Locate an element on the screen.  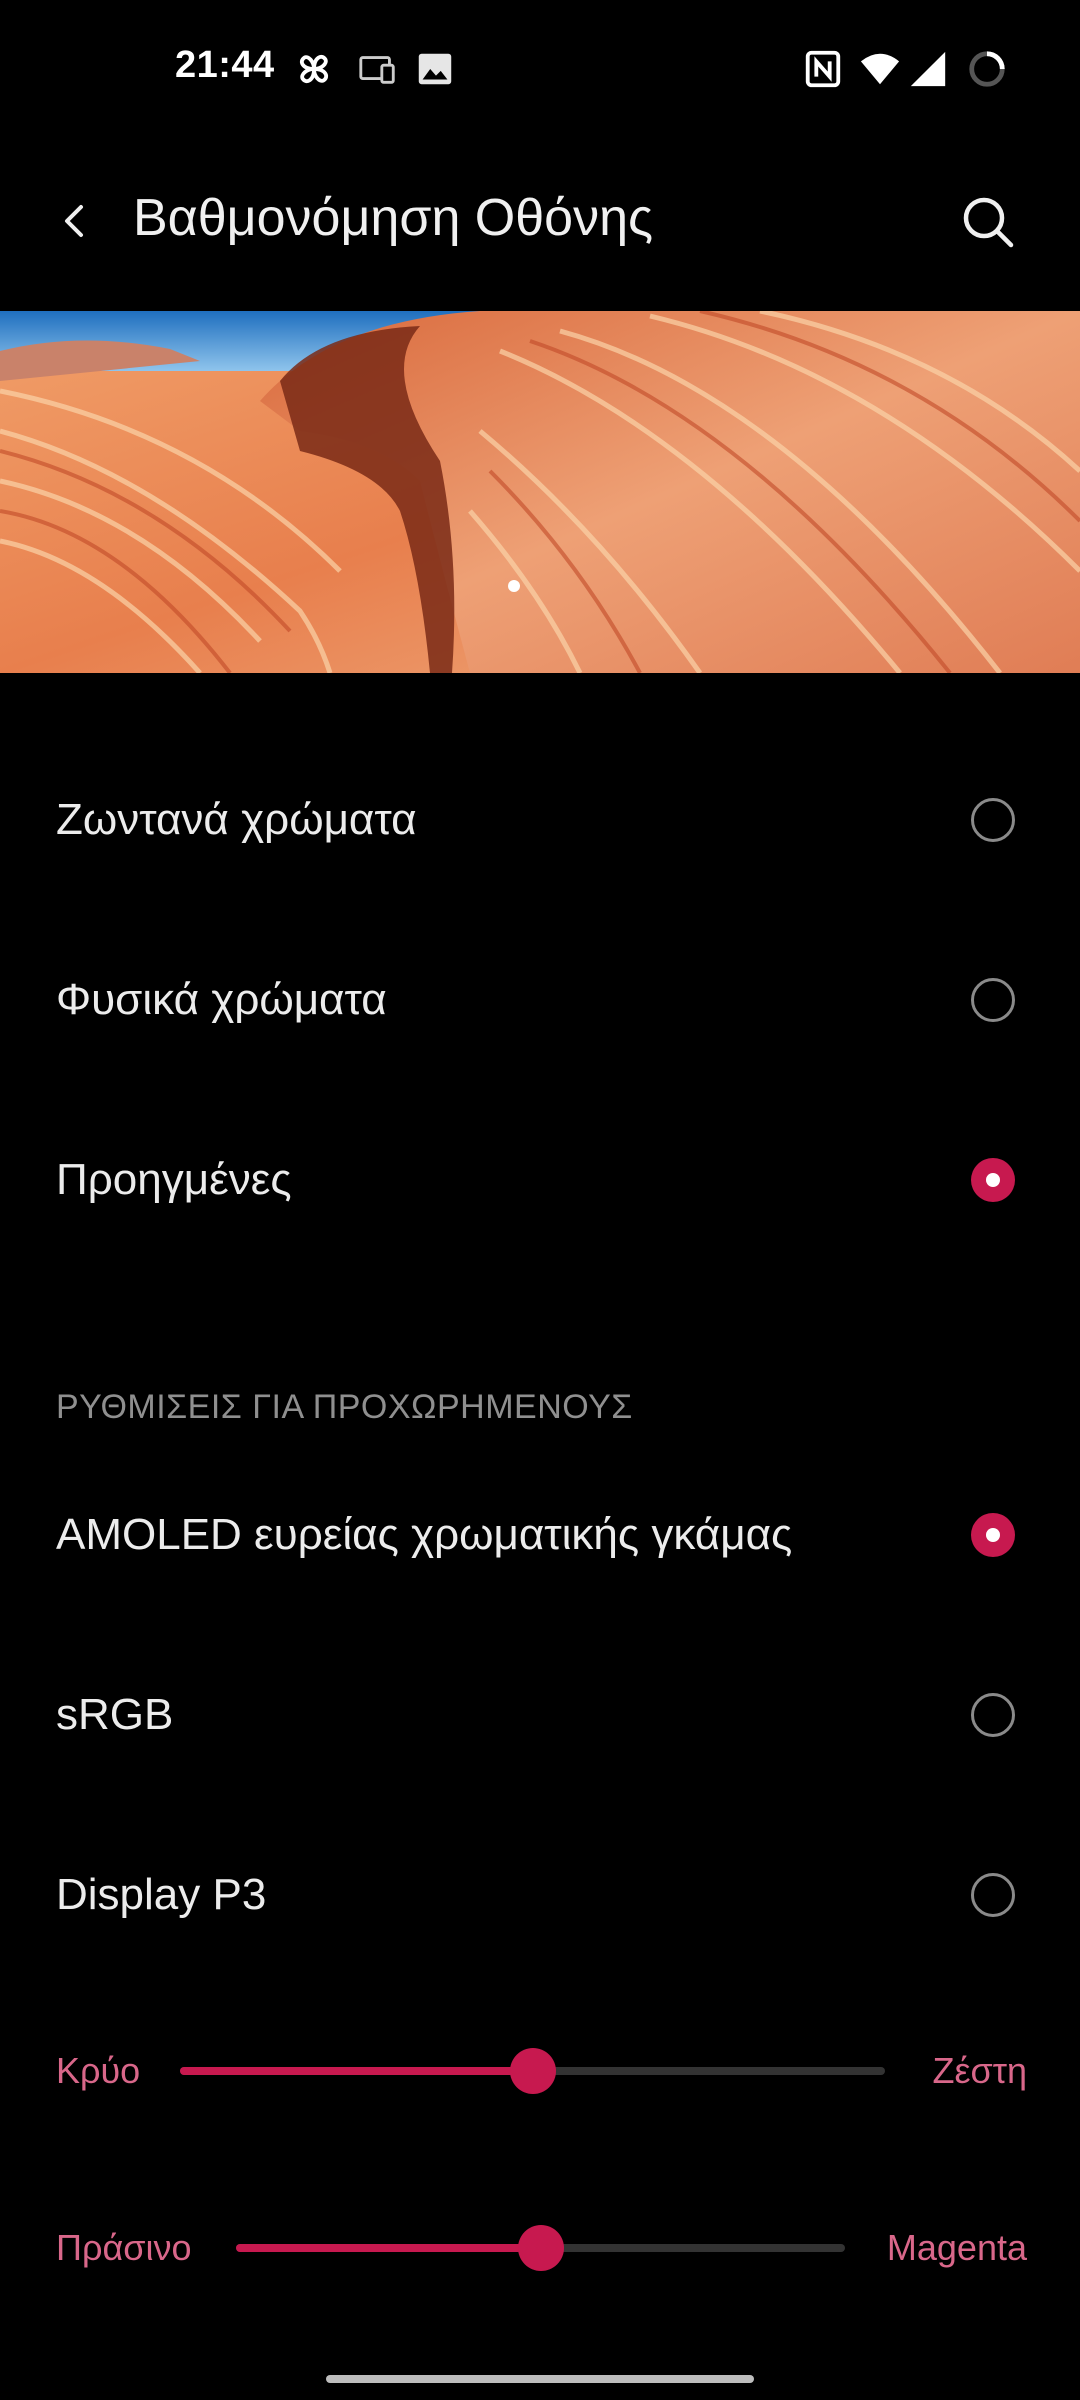
option-label: Display P3 is located at coordinates (161, 1894).